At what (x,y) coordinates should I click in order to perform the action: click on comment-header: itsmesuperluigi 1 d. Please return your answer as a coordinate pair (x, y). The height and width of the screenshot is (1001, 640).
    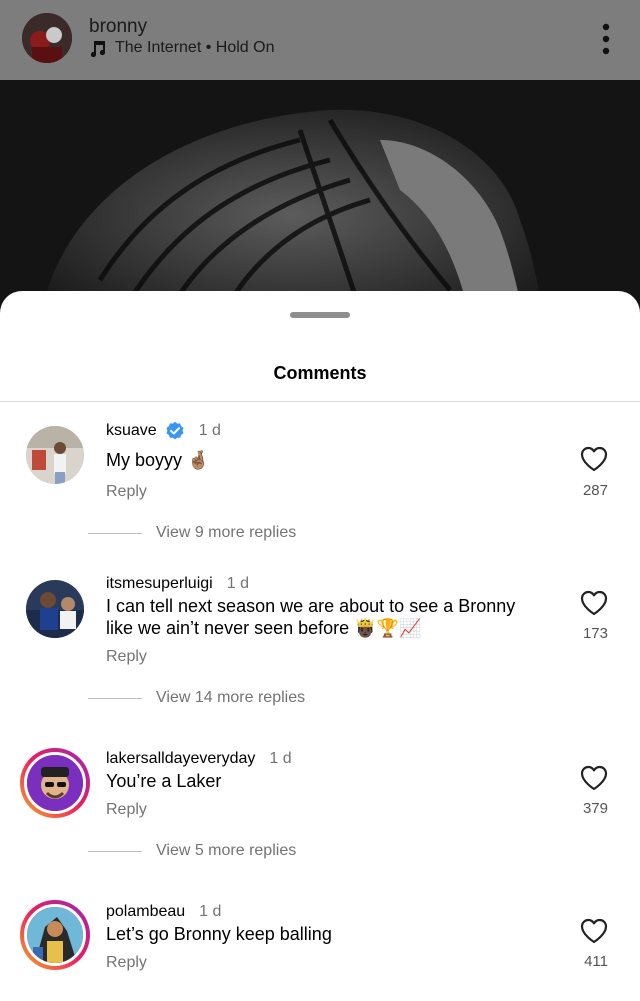
    Looking at the image, I should click on (177, 584).